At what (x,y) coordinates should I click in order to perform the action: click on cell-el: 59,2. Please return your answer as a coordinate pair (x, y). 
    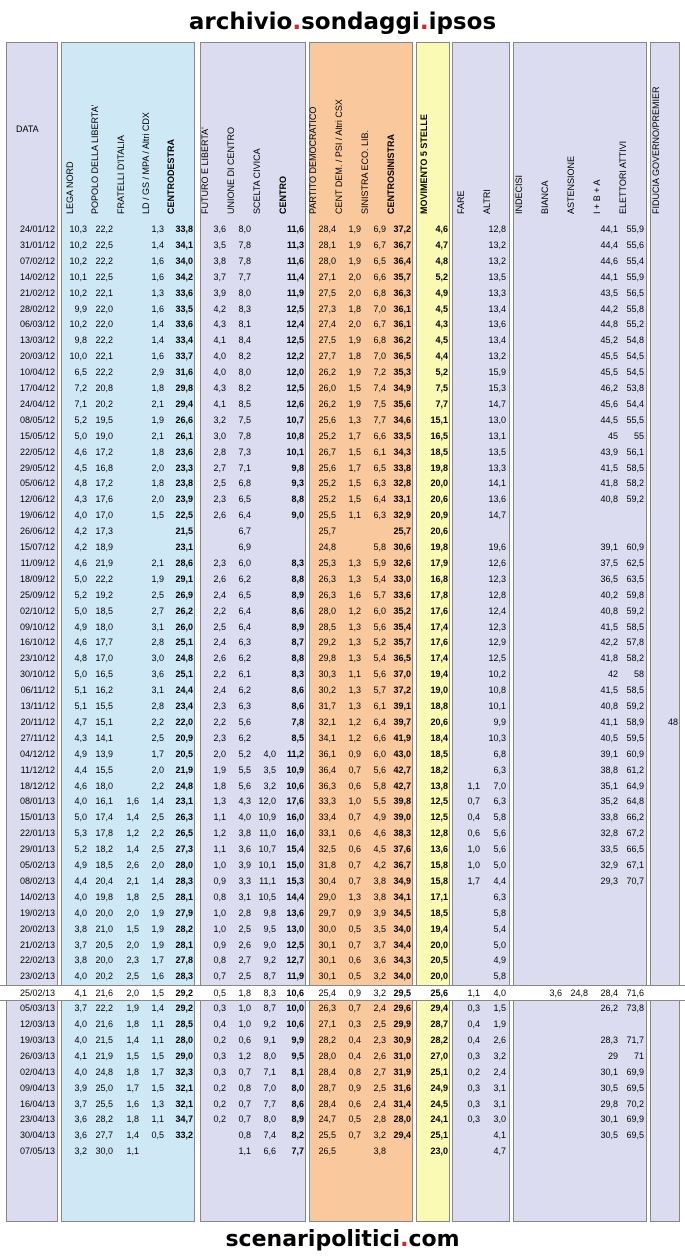
    Looking at the image, I should click on (635, 610).